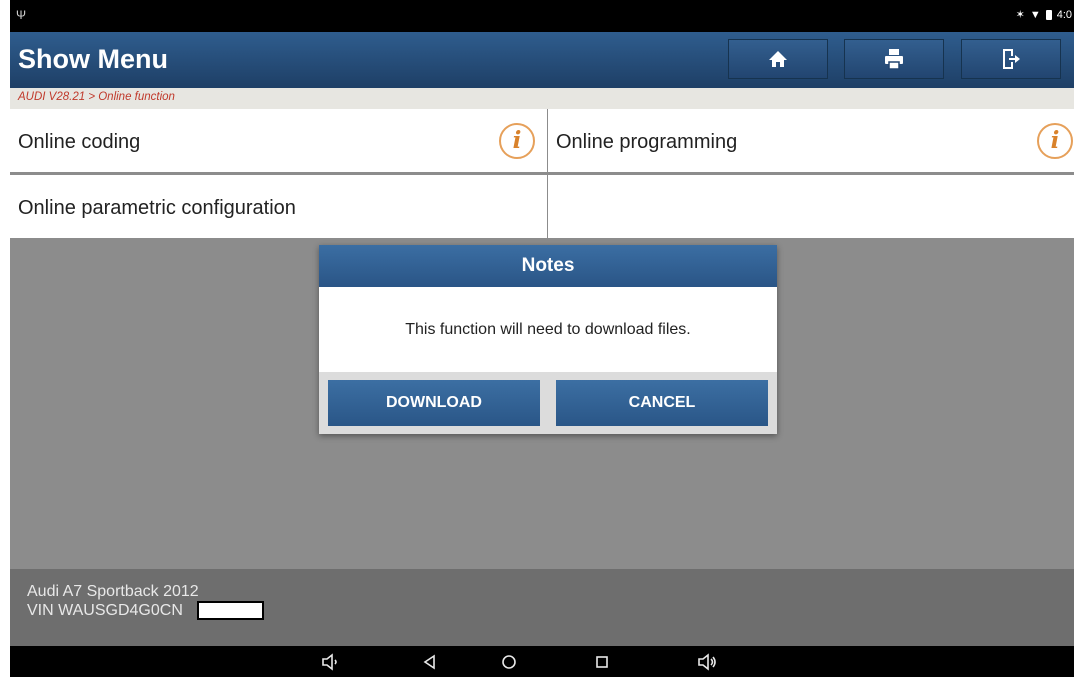  What do you see at coordinates (509, 662) in the screenshot?
I see `home-nav-icon` at bounding box center [509, 662].